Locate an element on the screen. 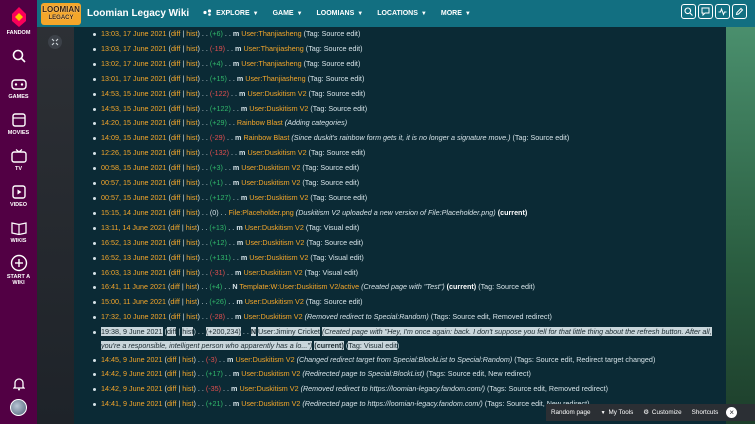  page-link: File:Placeholder.png is located at coordinates (261, 212).